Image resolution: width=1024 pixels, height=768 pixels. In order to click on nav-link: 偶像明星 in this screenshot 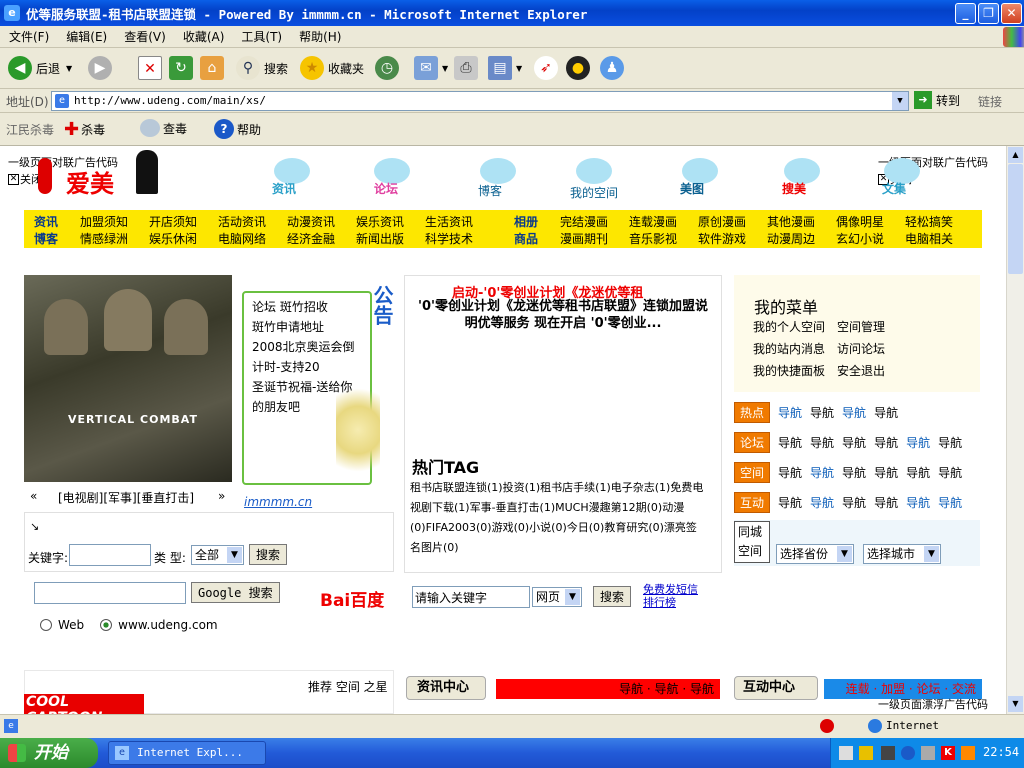, I will do `click(870, 221)`.